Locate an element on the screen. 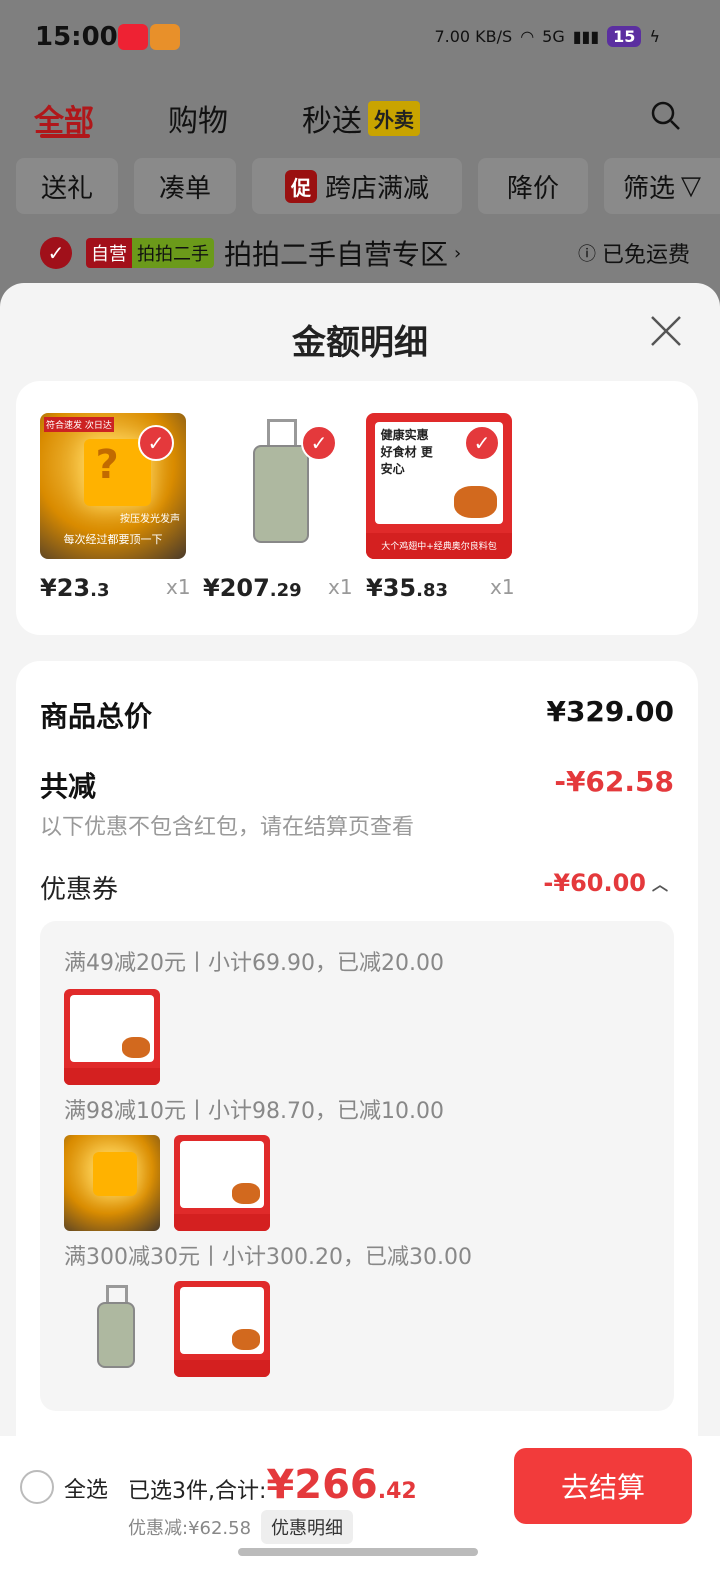 The height and width of the screenshot is (1584, 720). total-summary: 已选3件,合计: ¥266 .42 is located at coordinates (272, 1485).